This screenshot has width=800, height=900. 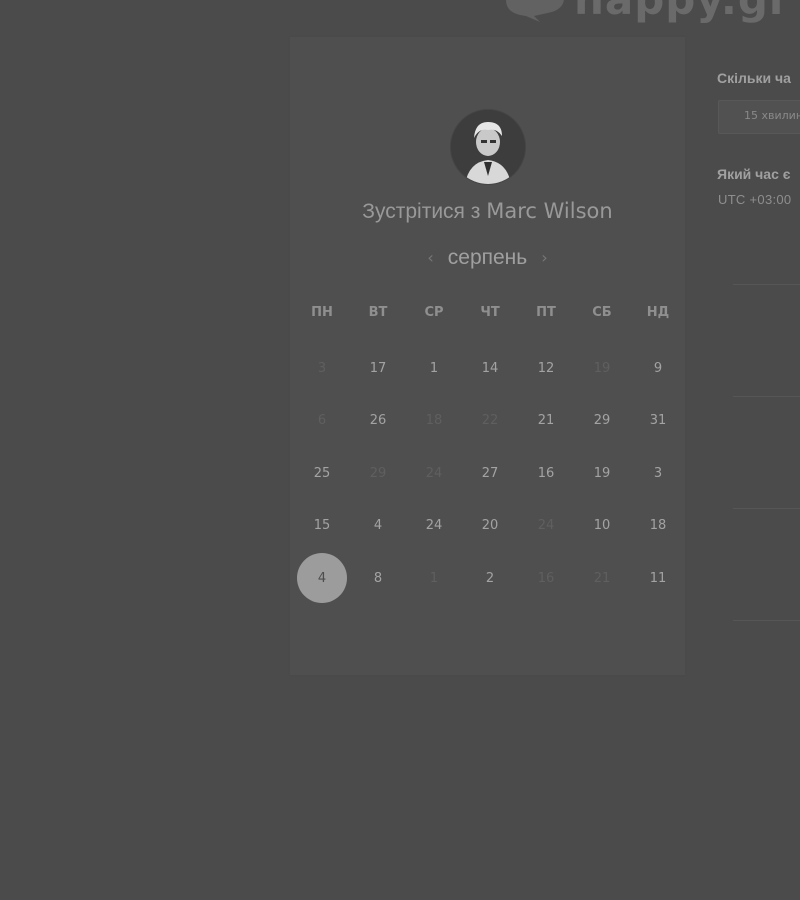 I want to click on logo: happy.gi, so click(x=642, y=11).